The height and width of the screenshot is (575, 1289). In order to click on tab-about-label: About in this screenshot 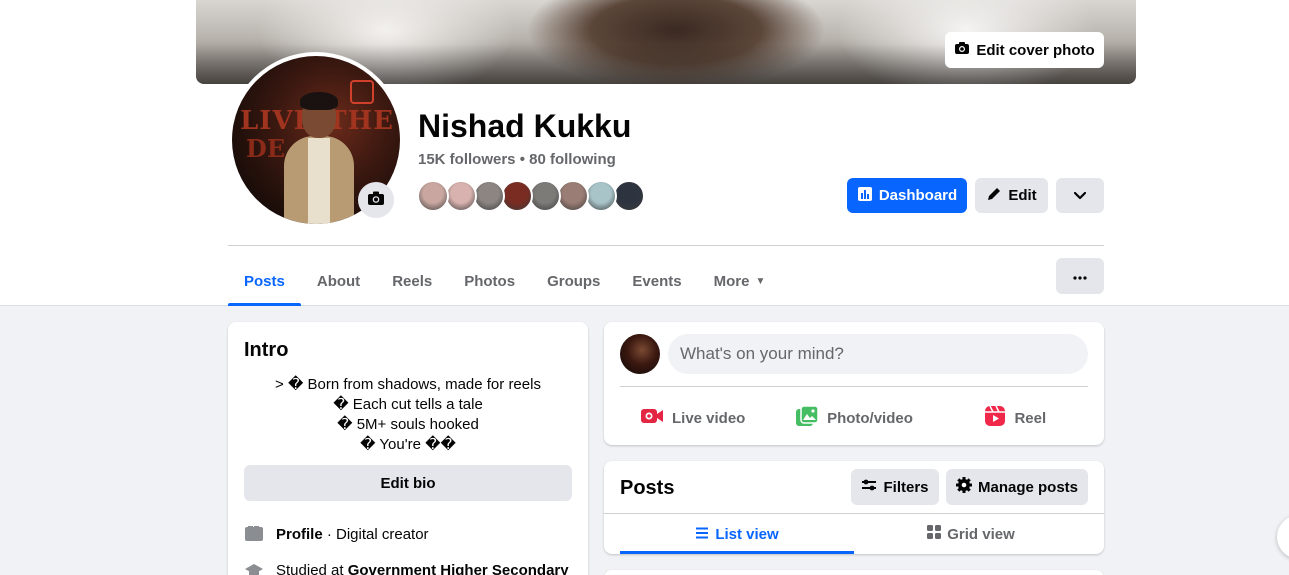, I will do `click(338, 281)`.